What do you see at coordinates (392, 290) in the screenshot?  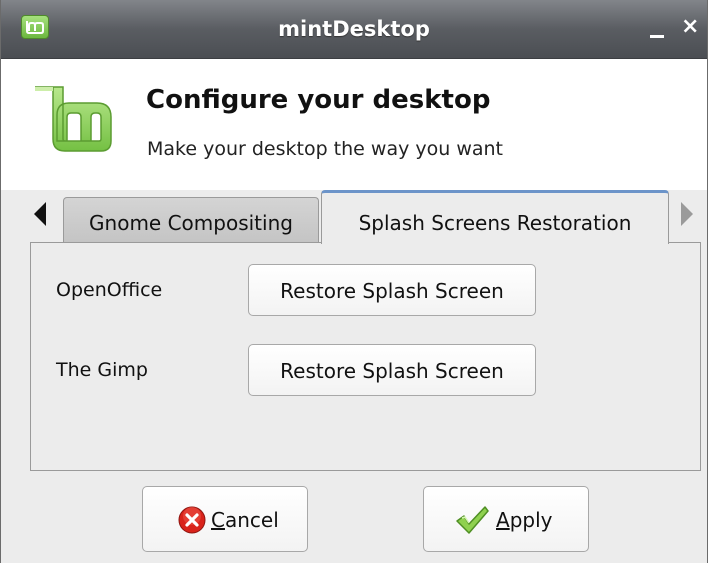 I see `restore-openoffice-splash-button: Restore Splash Screen` at bounding box center [392, 290].